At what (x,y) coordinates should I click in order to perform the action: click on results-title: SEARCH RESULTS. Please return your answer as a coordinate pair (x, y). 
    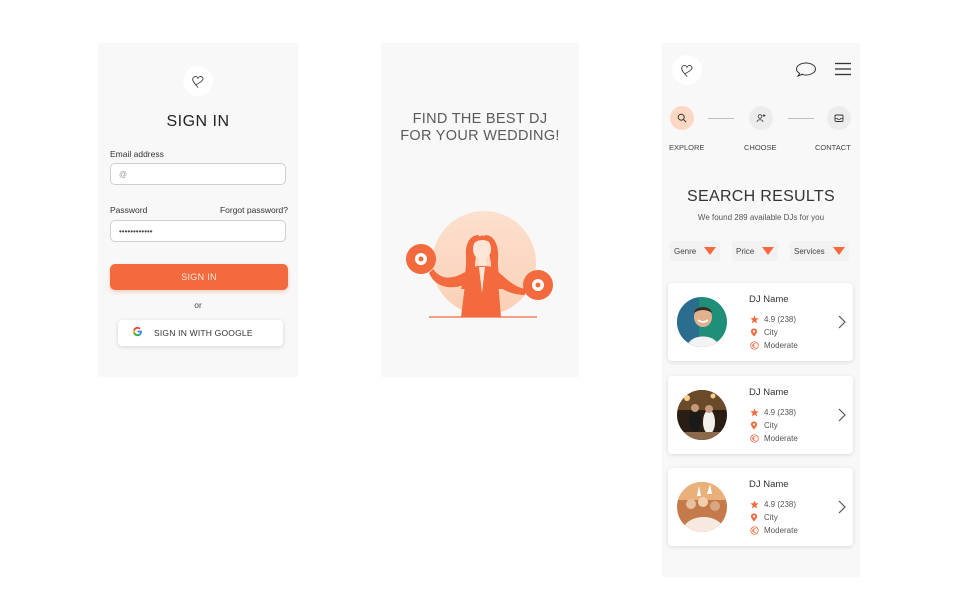
    Looking at the image, I should click on (761, 196).